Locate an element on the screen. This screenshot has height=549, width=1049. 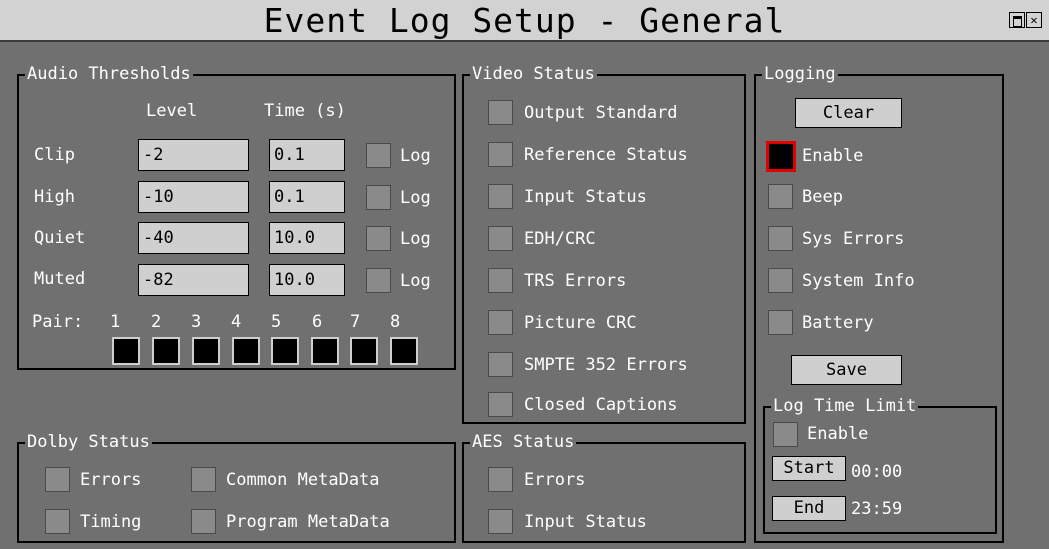
high-log-checkbox is located at coordinates (378, 197).